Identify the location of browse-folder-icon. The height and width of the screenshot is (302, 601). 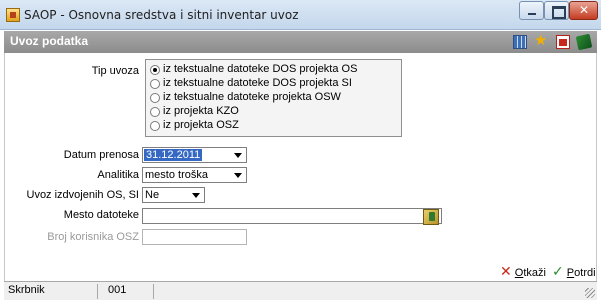
(431, 217).